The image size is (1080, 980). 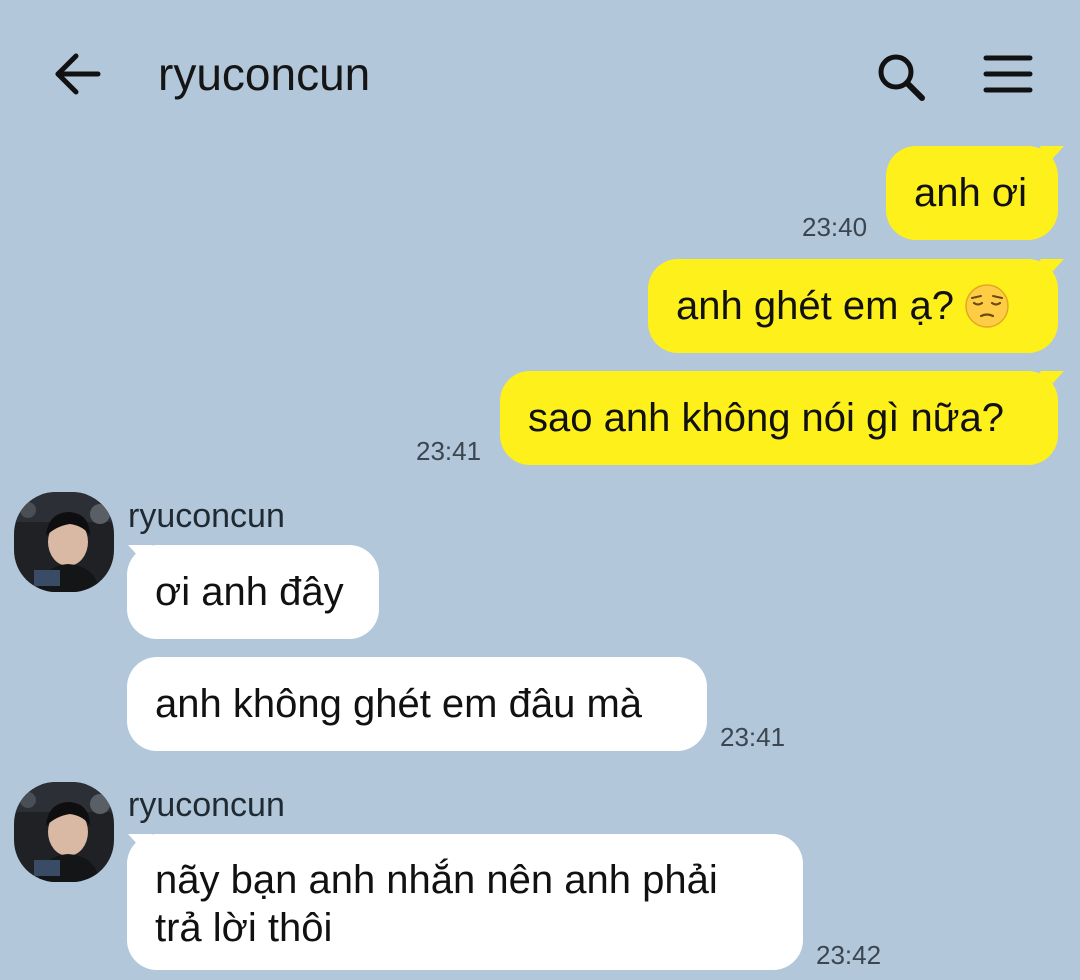 I want to click on menu-button, so click(x=1008, y=74).